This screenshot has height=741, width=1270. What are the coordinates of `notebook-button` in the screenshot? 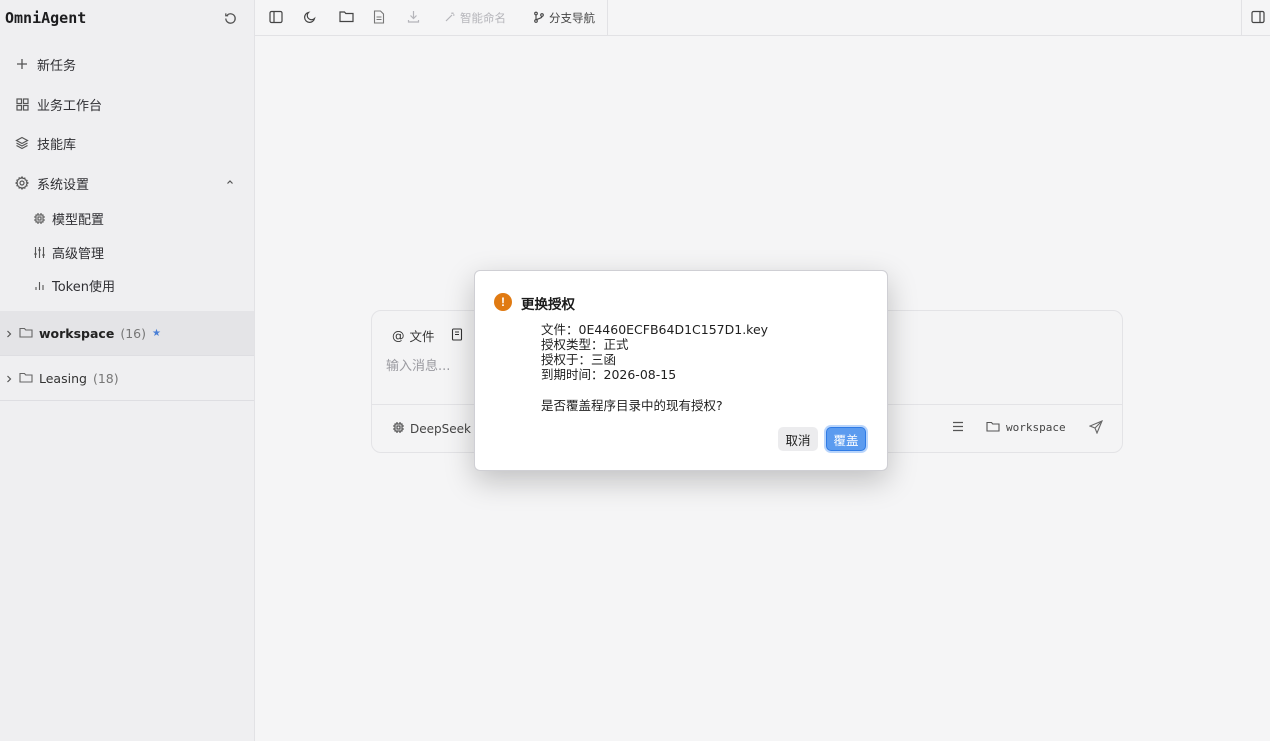 It's located at (457, 335).